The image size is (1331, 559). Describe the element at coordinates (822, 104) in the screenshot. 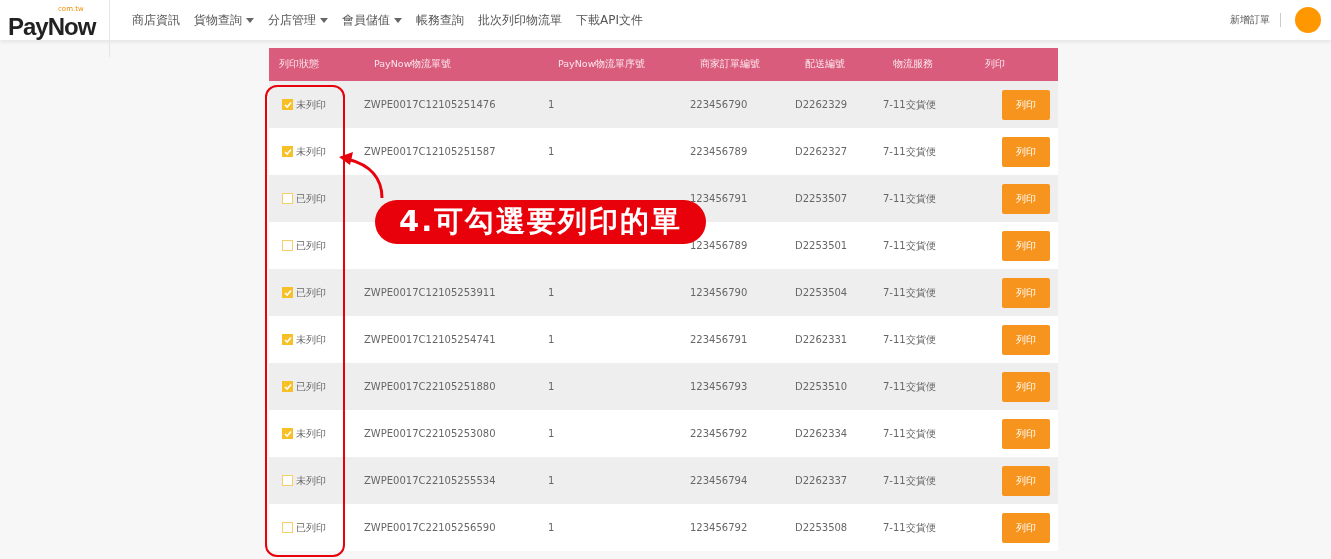

I see `table-cell-text: D2262329` at that location.